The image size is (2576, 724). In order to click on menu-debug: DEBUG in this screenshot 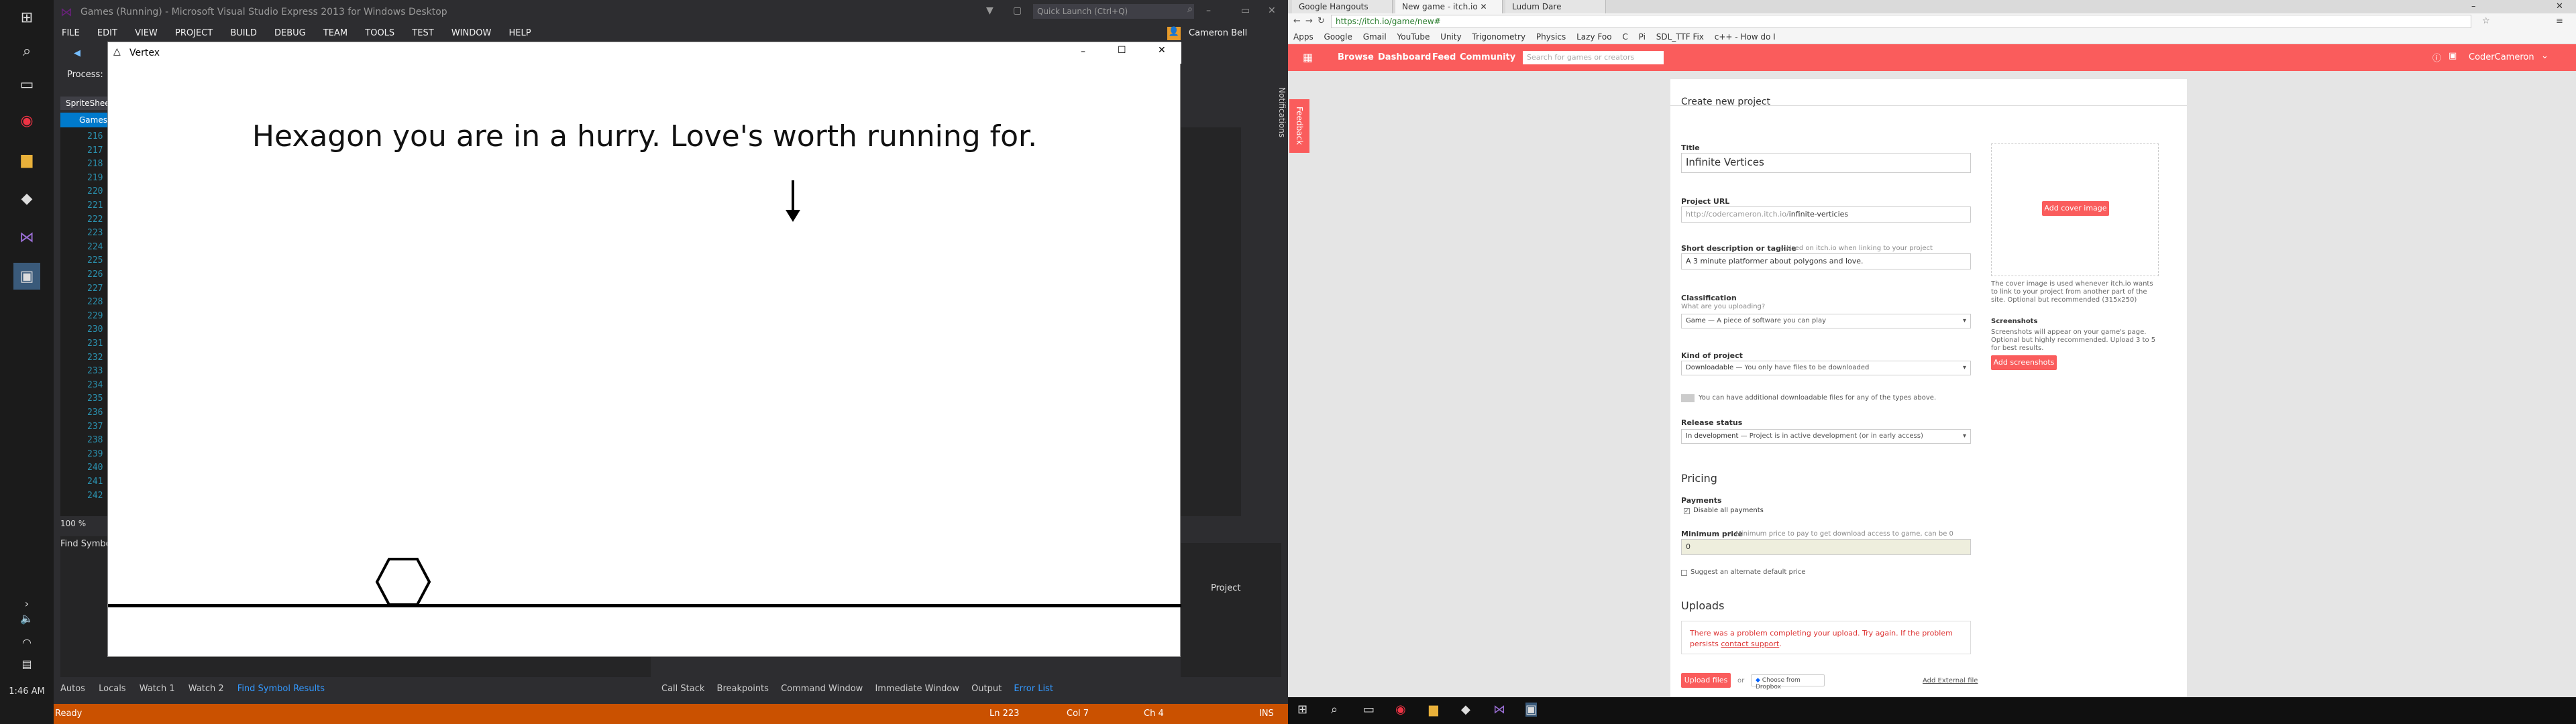, I will do `click(290, 33)`.